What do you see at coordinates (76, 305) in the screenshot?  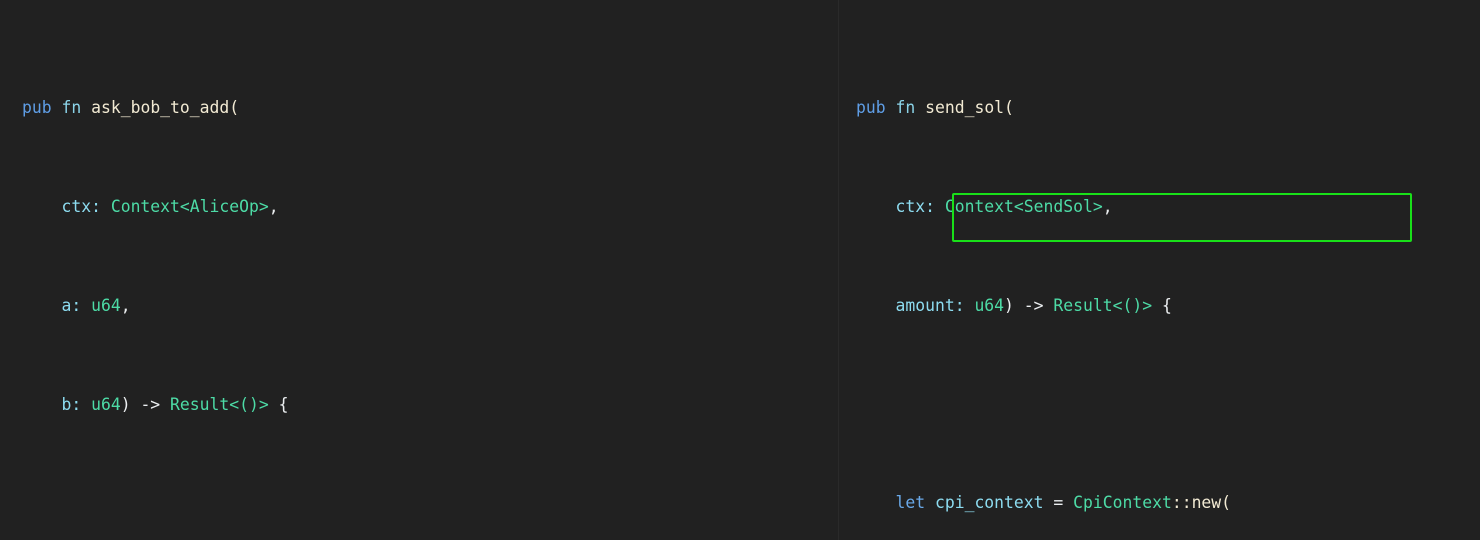 I see `param-a-name: a:` at bounding box center [76, 305].